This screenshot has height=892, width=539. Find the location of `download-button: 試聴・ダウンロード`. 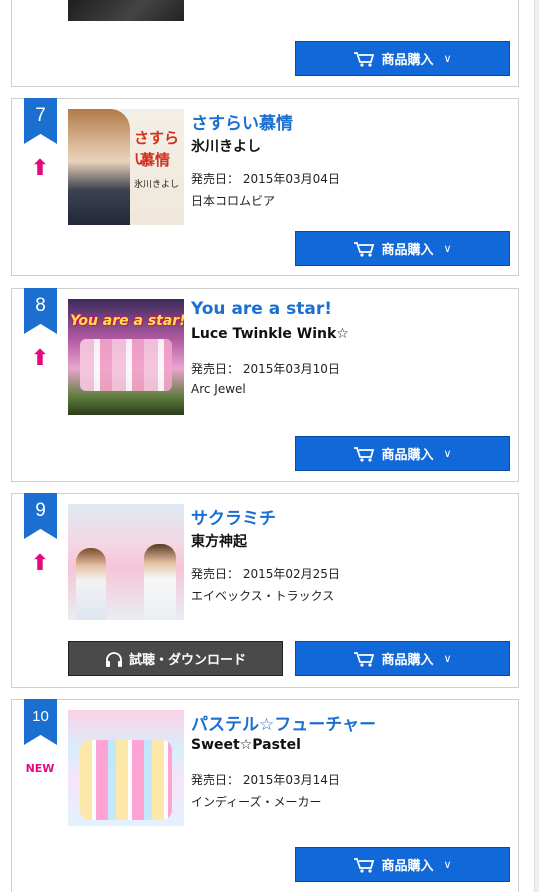

download-button: 試聴・ダウンロード is located at coordinates (175, 658).